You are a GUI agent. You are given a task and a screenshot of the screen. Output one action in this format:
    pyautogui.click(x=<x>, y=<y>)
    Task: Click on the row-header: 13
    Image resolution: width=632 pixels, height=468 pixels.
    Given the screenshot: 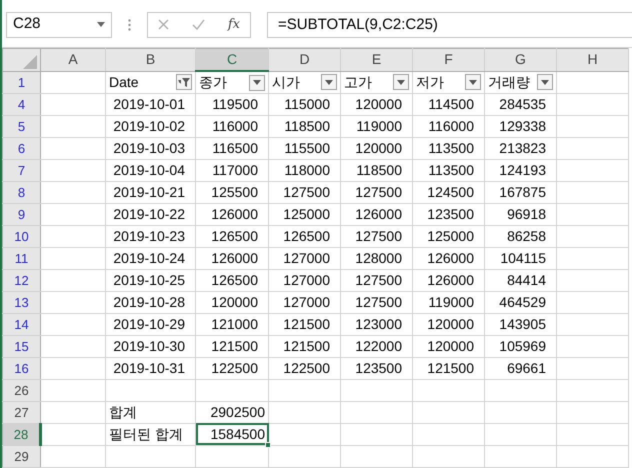 What is the action you would take?
    pyautogui.click(x=21, y=303)
    